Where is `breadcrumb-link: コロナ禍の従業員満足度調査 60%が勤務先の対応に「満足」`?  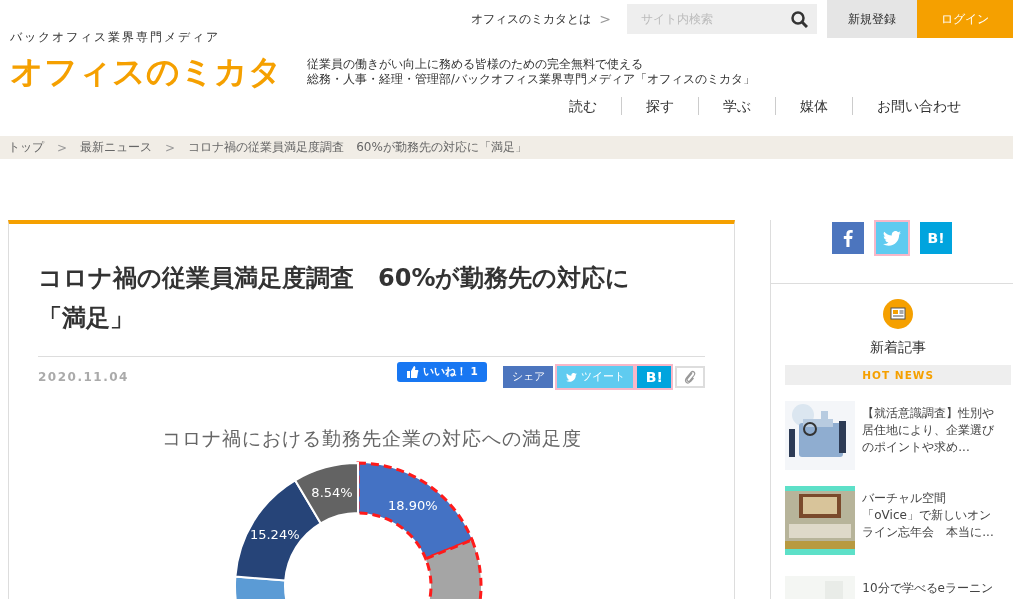
breadcrumb-link: コロナ禍の従業員満足度調査 60%が勤務先の対応に「満足」 is located at coordinates (357, 147).